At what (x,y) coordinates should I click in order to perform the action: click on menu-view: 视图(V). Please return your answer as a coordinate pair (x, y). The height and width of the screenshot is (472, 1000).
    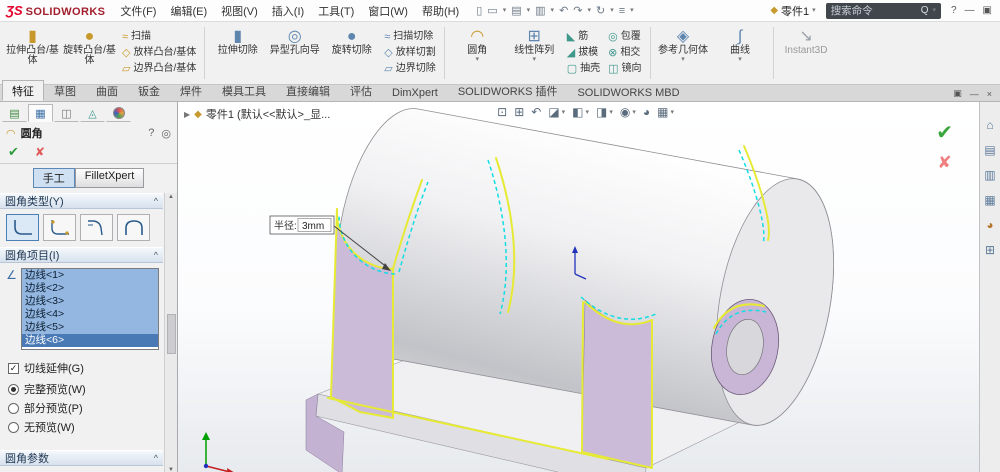
    Looking at the image, I should click on (239, 11).